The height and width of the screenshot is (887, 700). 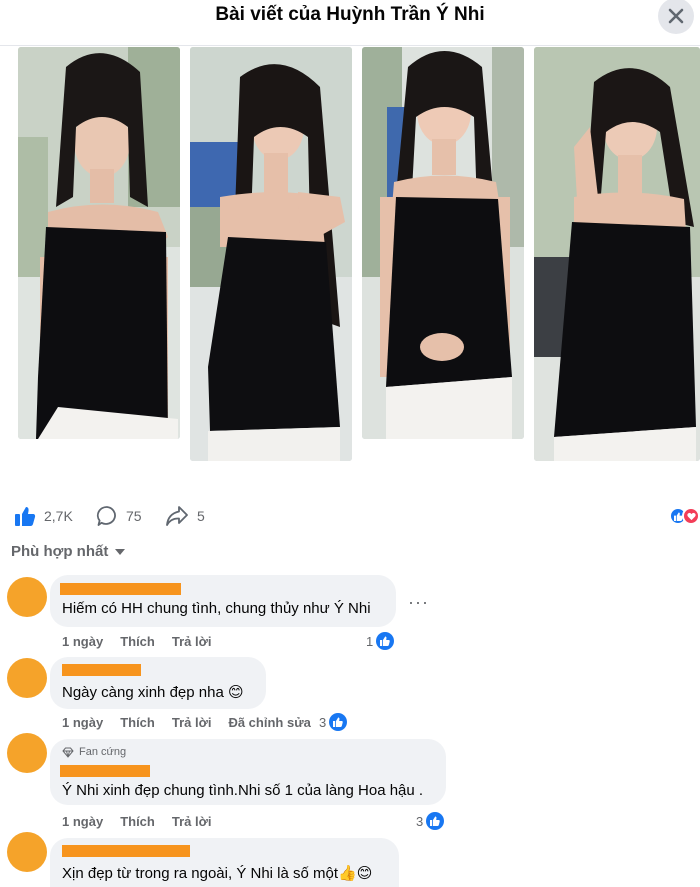 What do you see at coordinates (134, 516) in the screenshot?
I see `comment-count: 75` at bounding box center [134, 516].